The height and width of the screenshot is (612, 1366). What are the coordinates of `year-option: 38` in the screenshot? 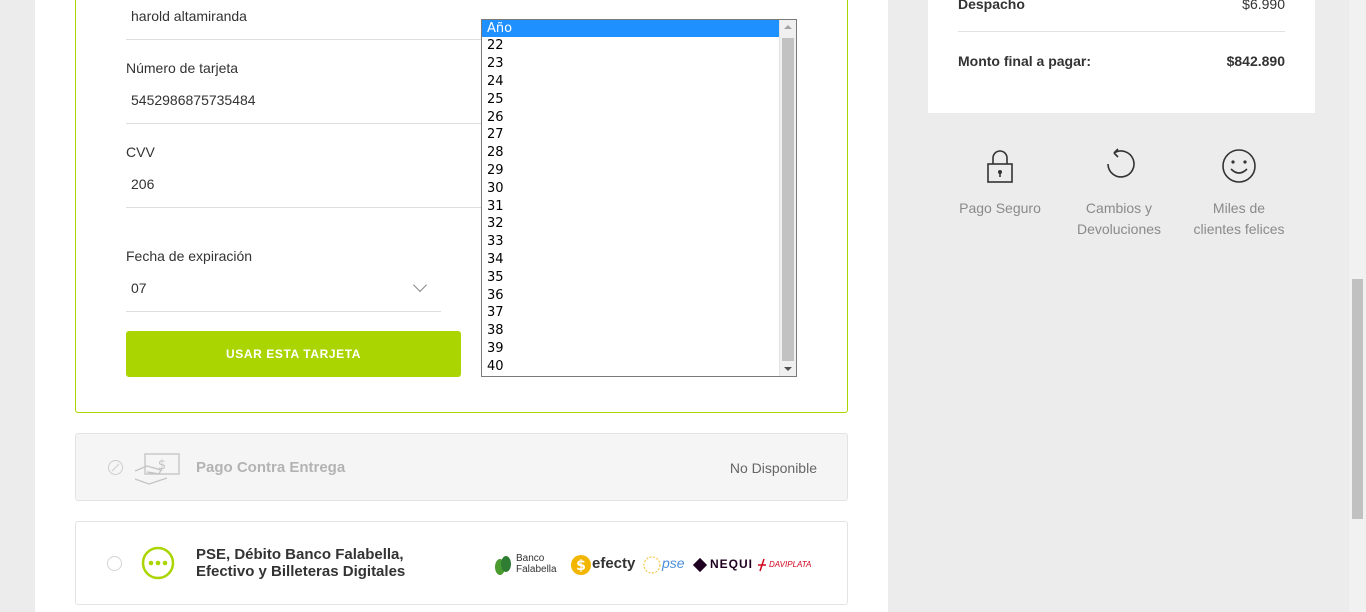 It's located at (631, 331).